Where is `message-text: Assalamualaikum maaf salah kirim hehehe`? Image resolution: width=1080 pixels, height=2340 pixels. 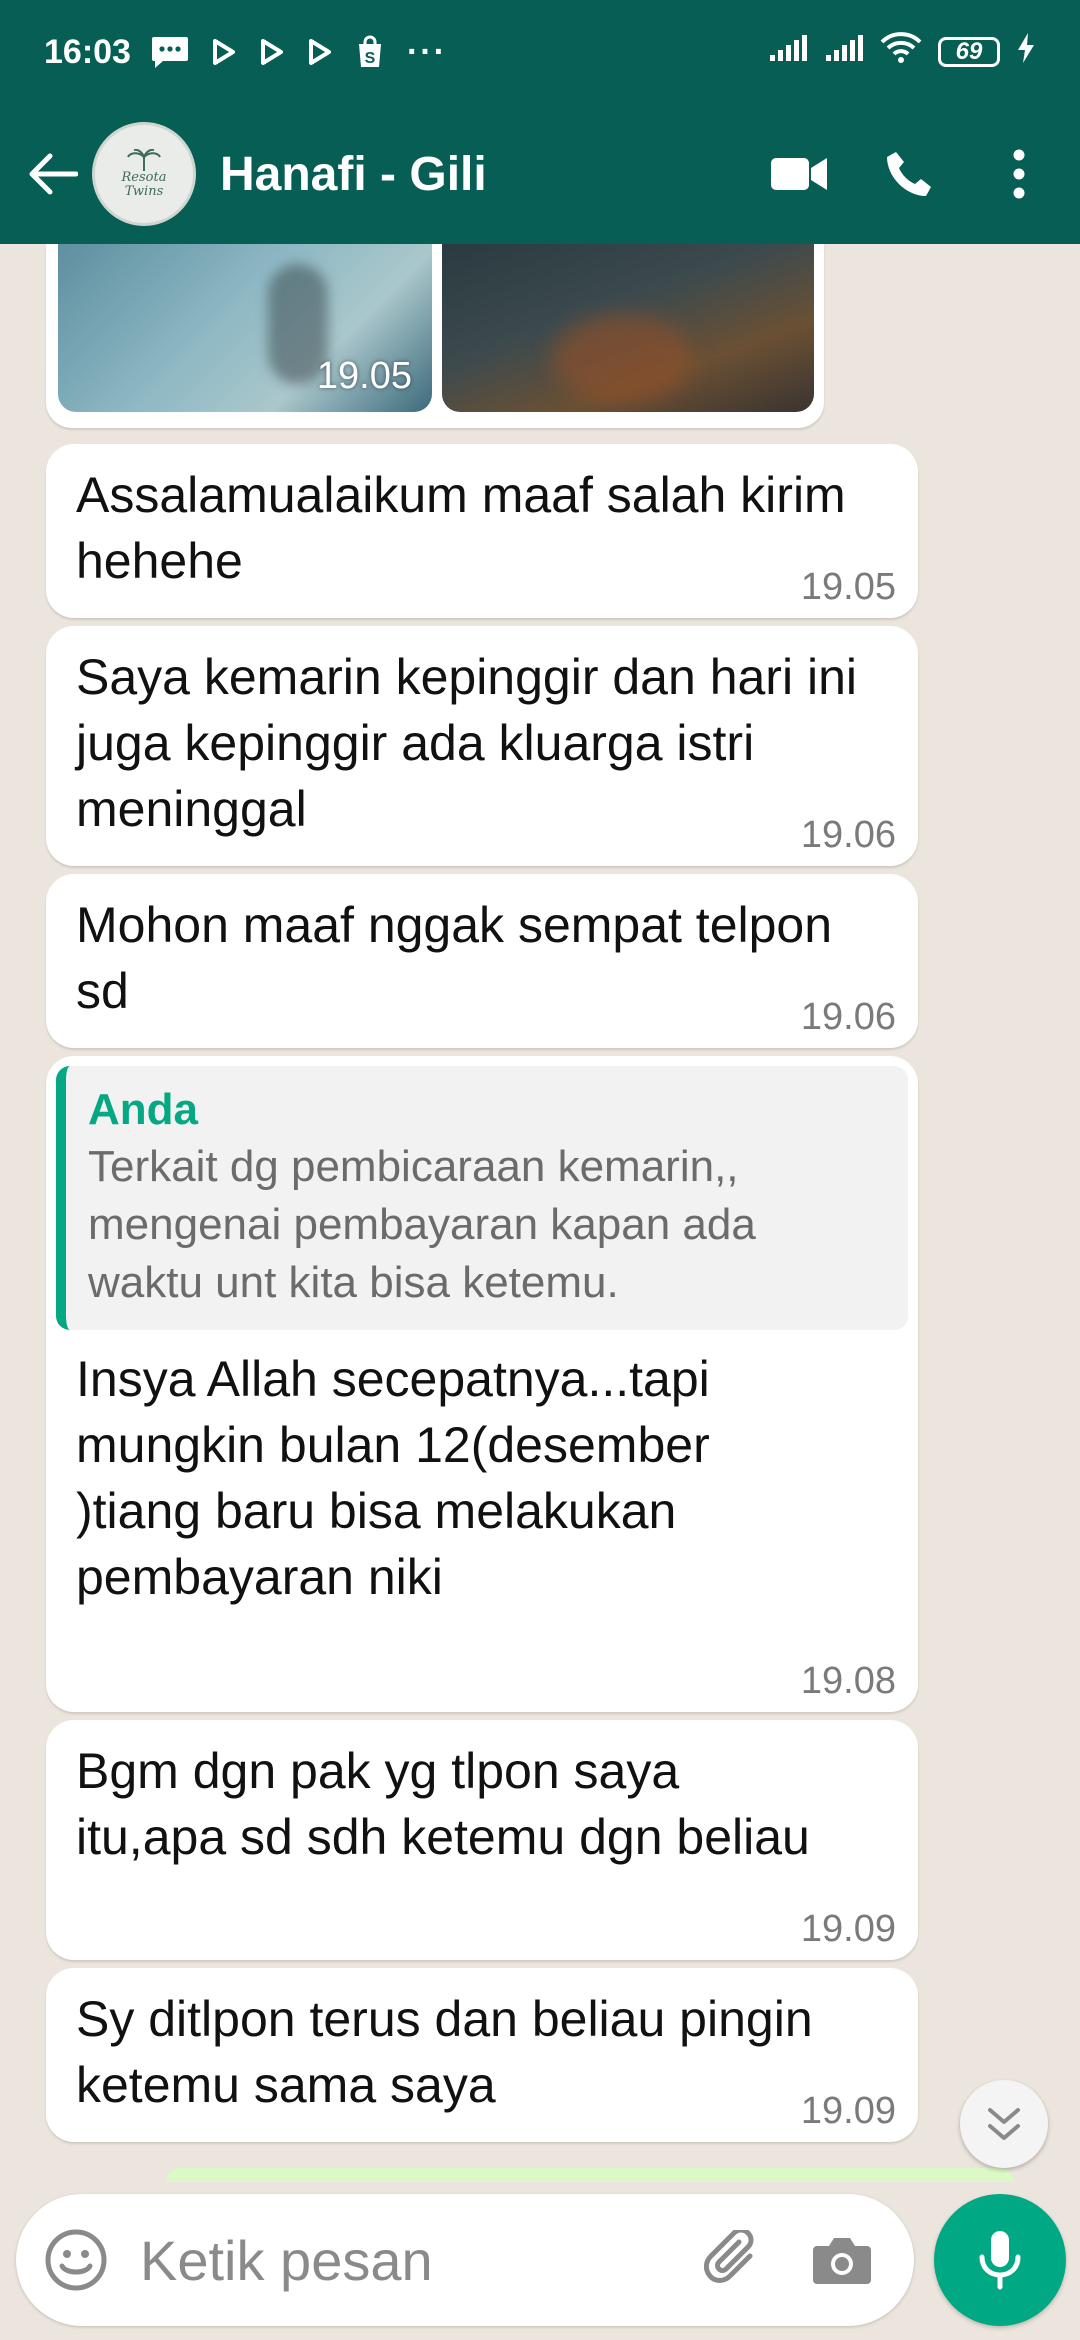
message-text: Assalamualaikum maaf salah kirim hehehe is located at coordinates (461, 528).